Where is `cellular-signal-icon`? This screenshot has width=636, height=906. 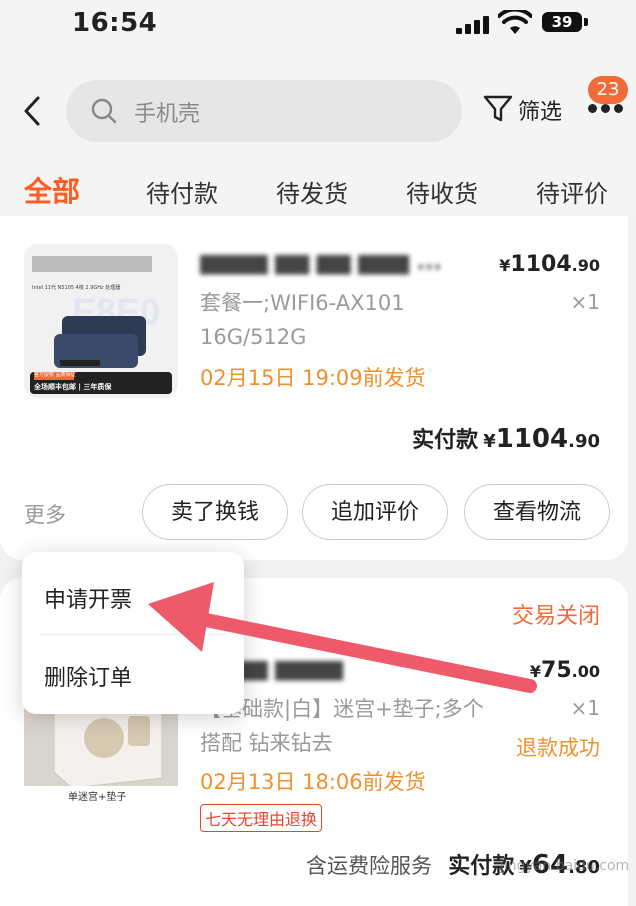 cellular-signal-icon is located at coordinates (473, 24).